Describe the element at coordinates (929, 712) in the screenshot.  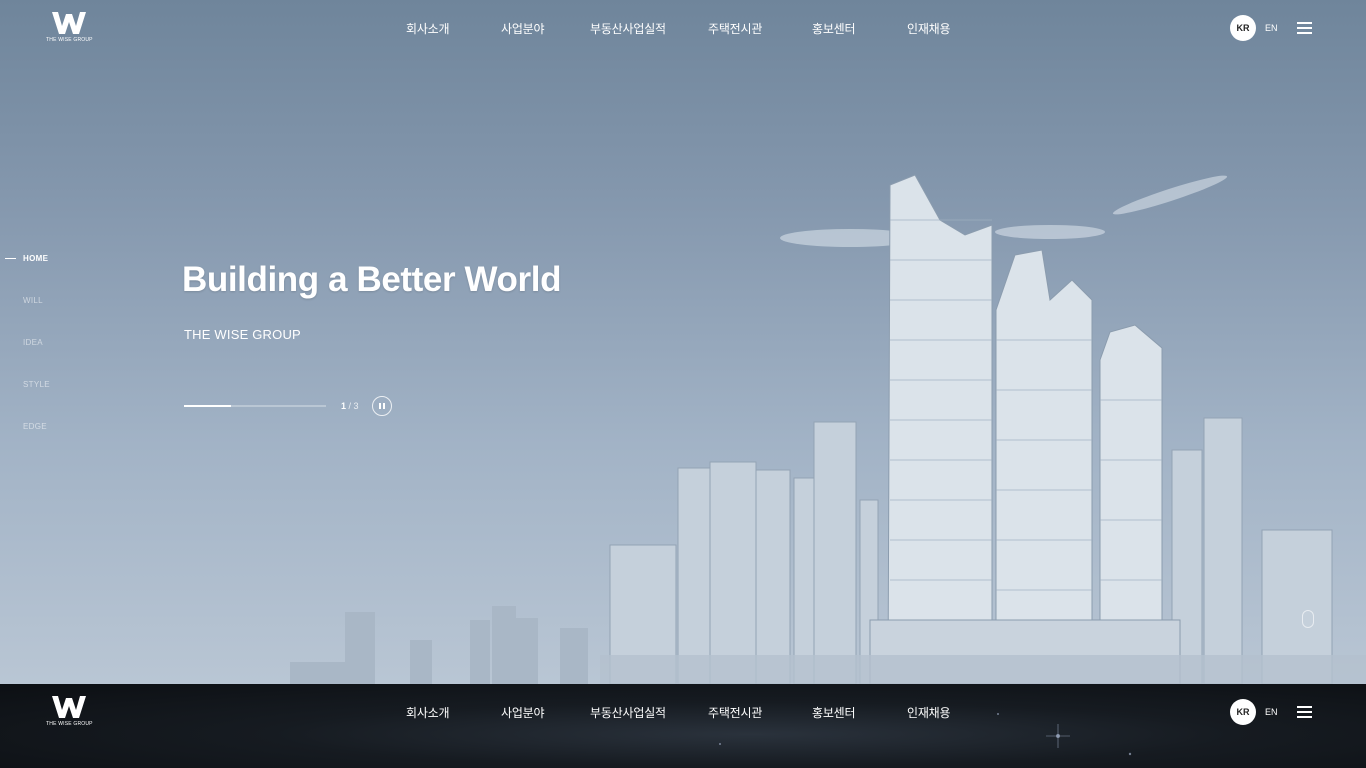
I see `footer-menu-item-careers: 인재채용` at that location.